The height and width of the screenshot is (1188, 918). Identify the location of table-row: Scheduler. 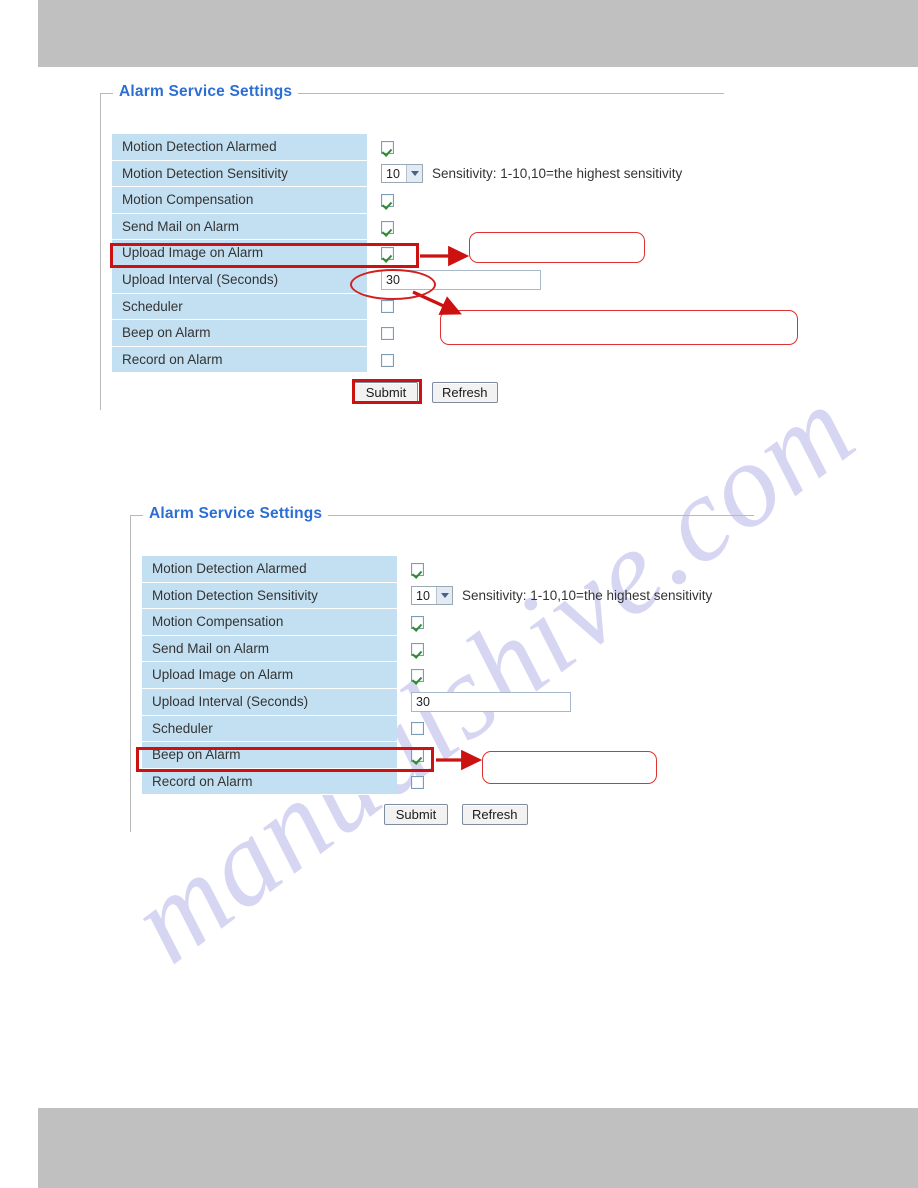
(427, 729).